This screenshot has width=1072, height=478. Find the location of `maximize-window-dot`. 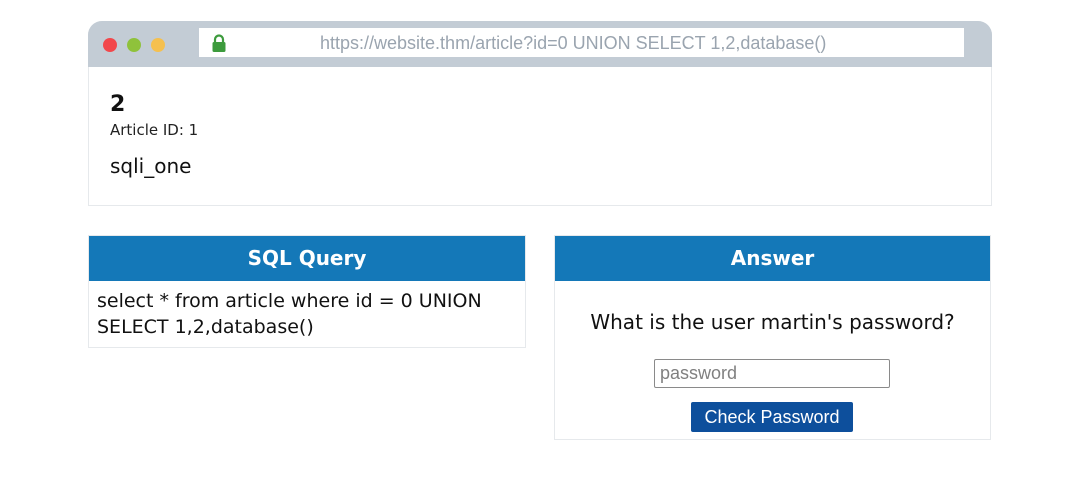

maximize-window-dot is located at coordinates (158, 45).